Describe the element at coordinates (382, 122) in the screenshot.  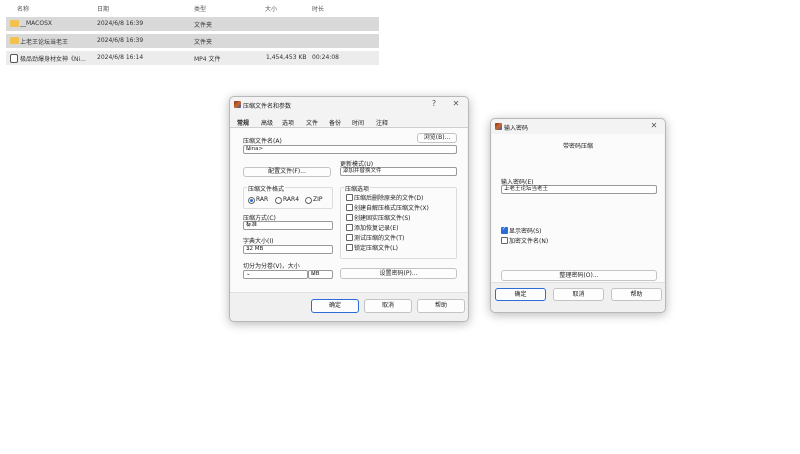
I see `tab-comment: 注释` at that location.